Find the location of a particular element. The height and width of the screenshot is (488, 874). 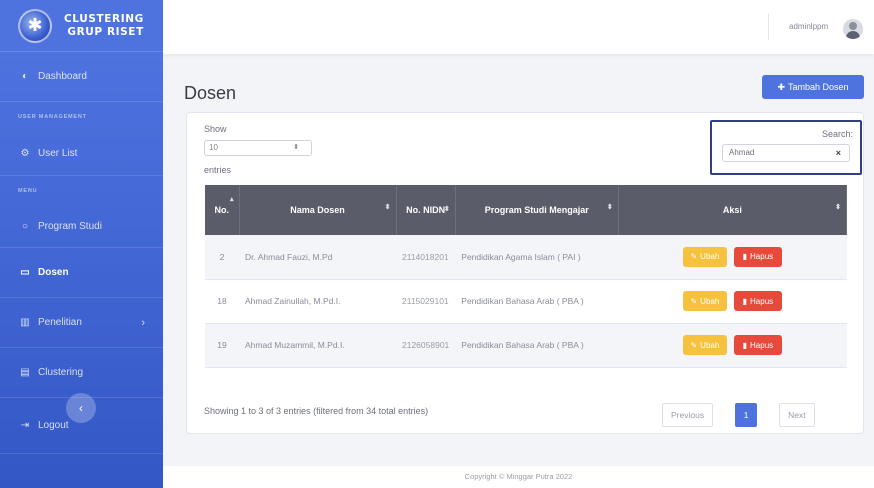

page-length-select: 10 ⬍ is located at coordinates (258, 148).